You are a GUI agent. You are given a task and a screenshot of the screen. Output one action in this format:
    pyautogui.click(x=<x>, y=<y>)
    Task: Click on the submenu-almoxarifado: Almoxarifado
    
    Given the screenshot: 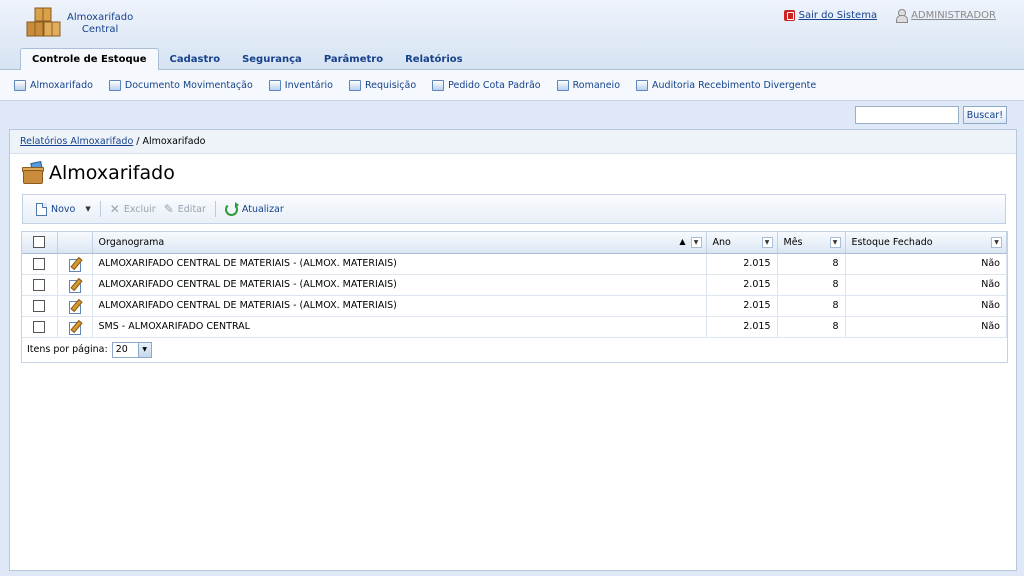 What is the action you would take?
    pyautogui.click(x=53, y=85)
    